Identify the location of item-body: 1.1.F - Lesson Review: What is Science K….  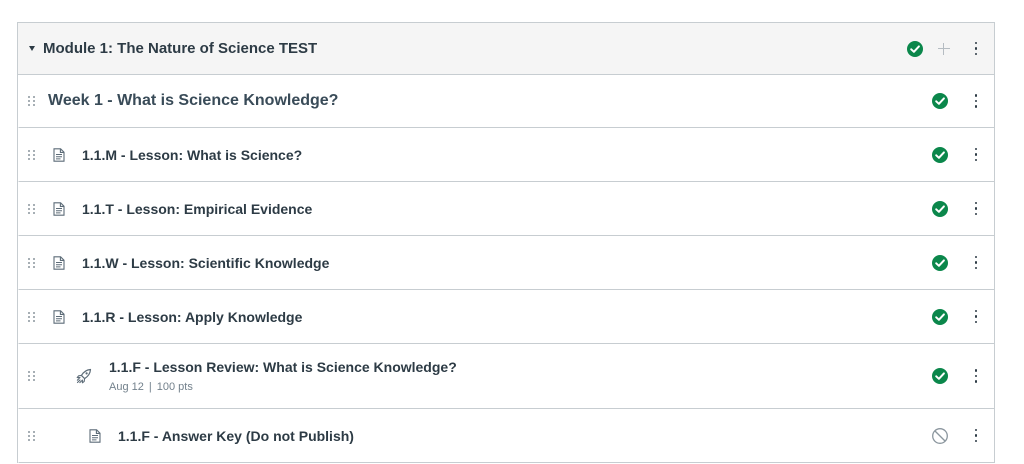
(283, 376).